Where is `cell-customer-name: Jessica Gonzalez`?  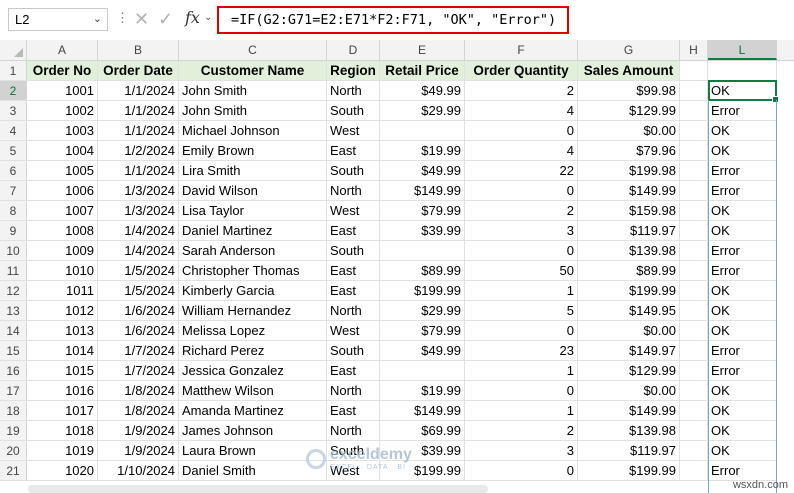 cell-customer-name: Jessica Gonzalez is located at coordinates (253, 371).